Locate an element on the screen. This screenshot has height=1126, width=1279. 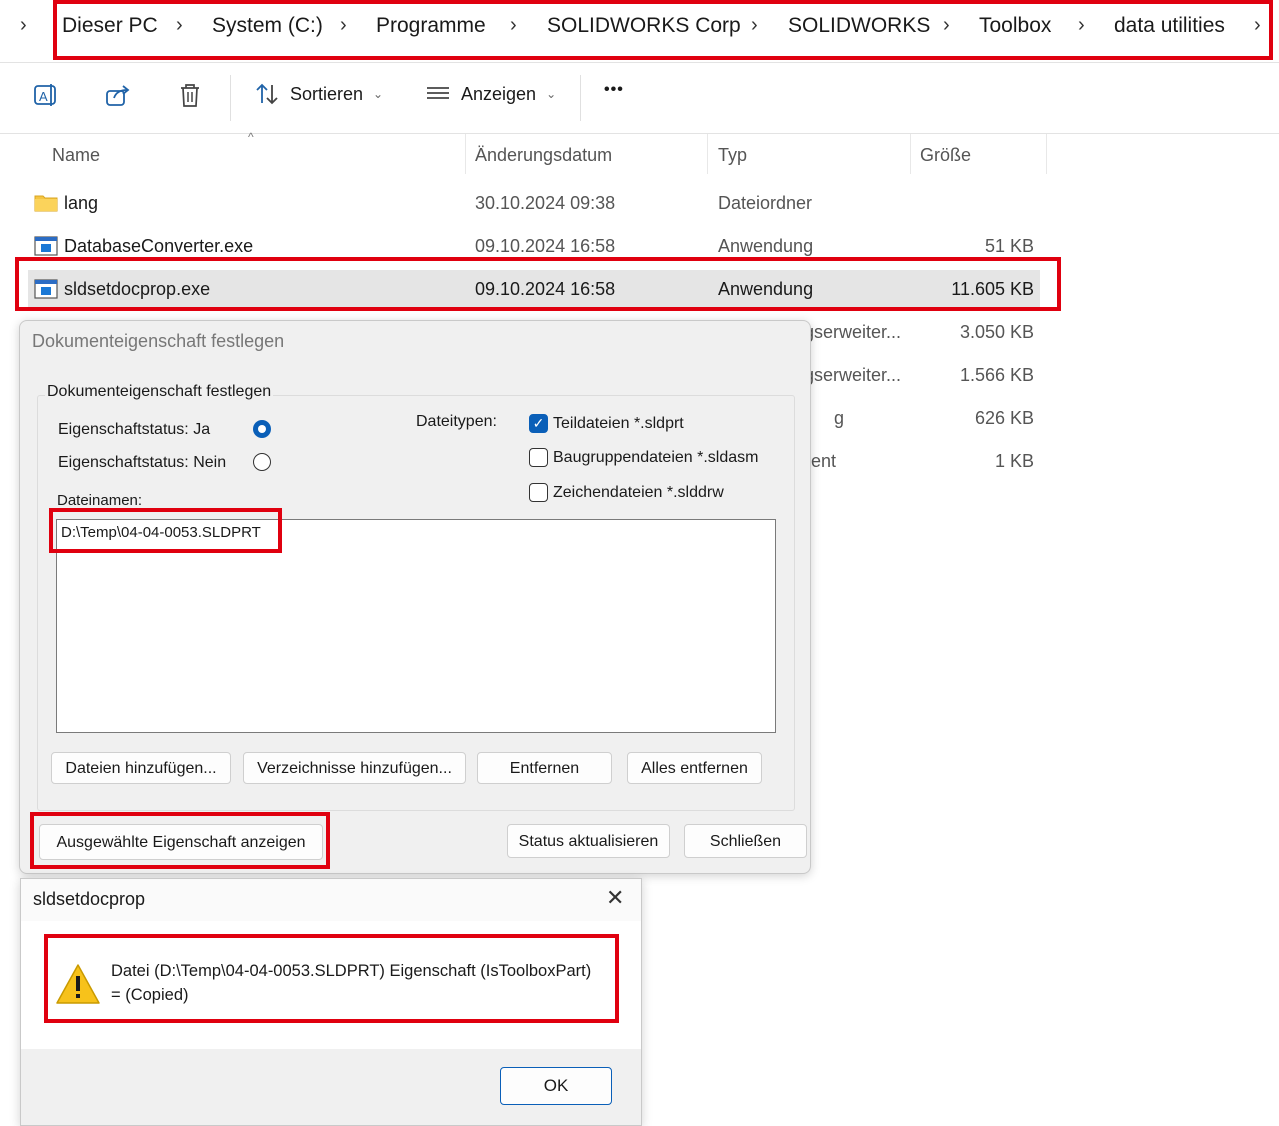
radio-status-no is located at coordinates (262, 462).